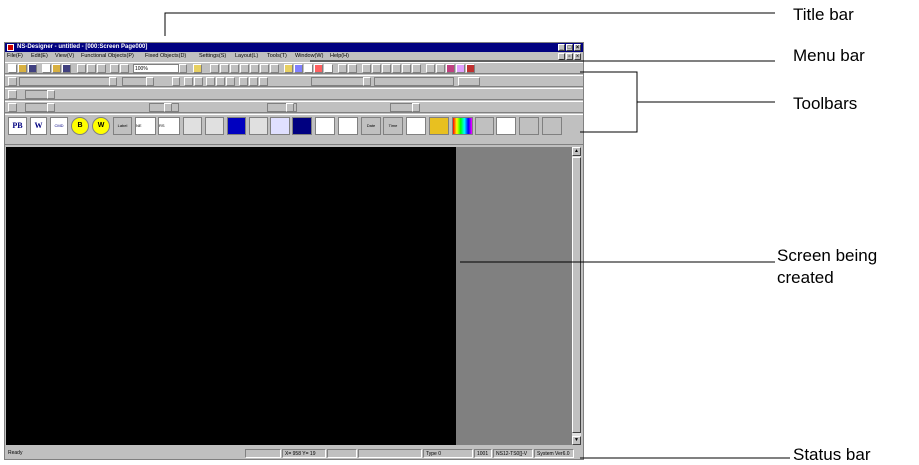 The height and width of the screenshot is (465, 919). What do you see at coordinates (805, 277) in the screenshot?
I see `callout-screen-line2: created` at bounding box center [805, 277].